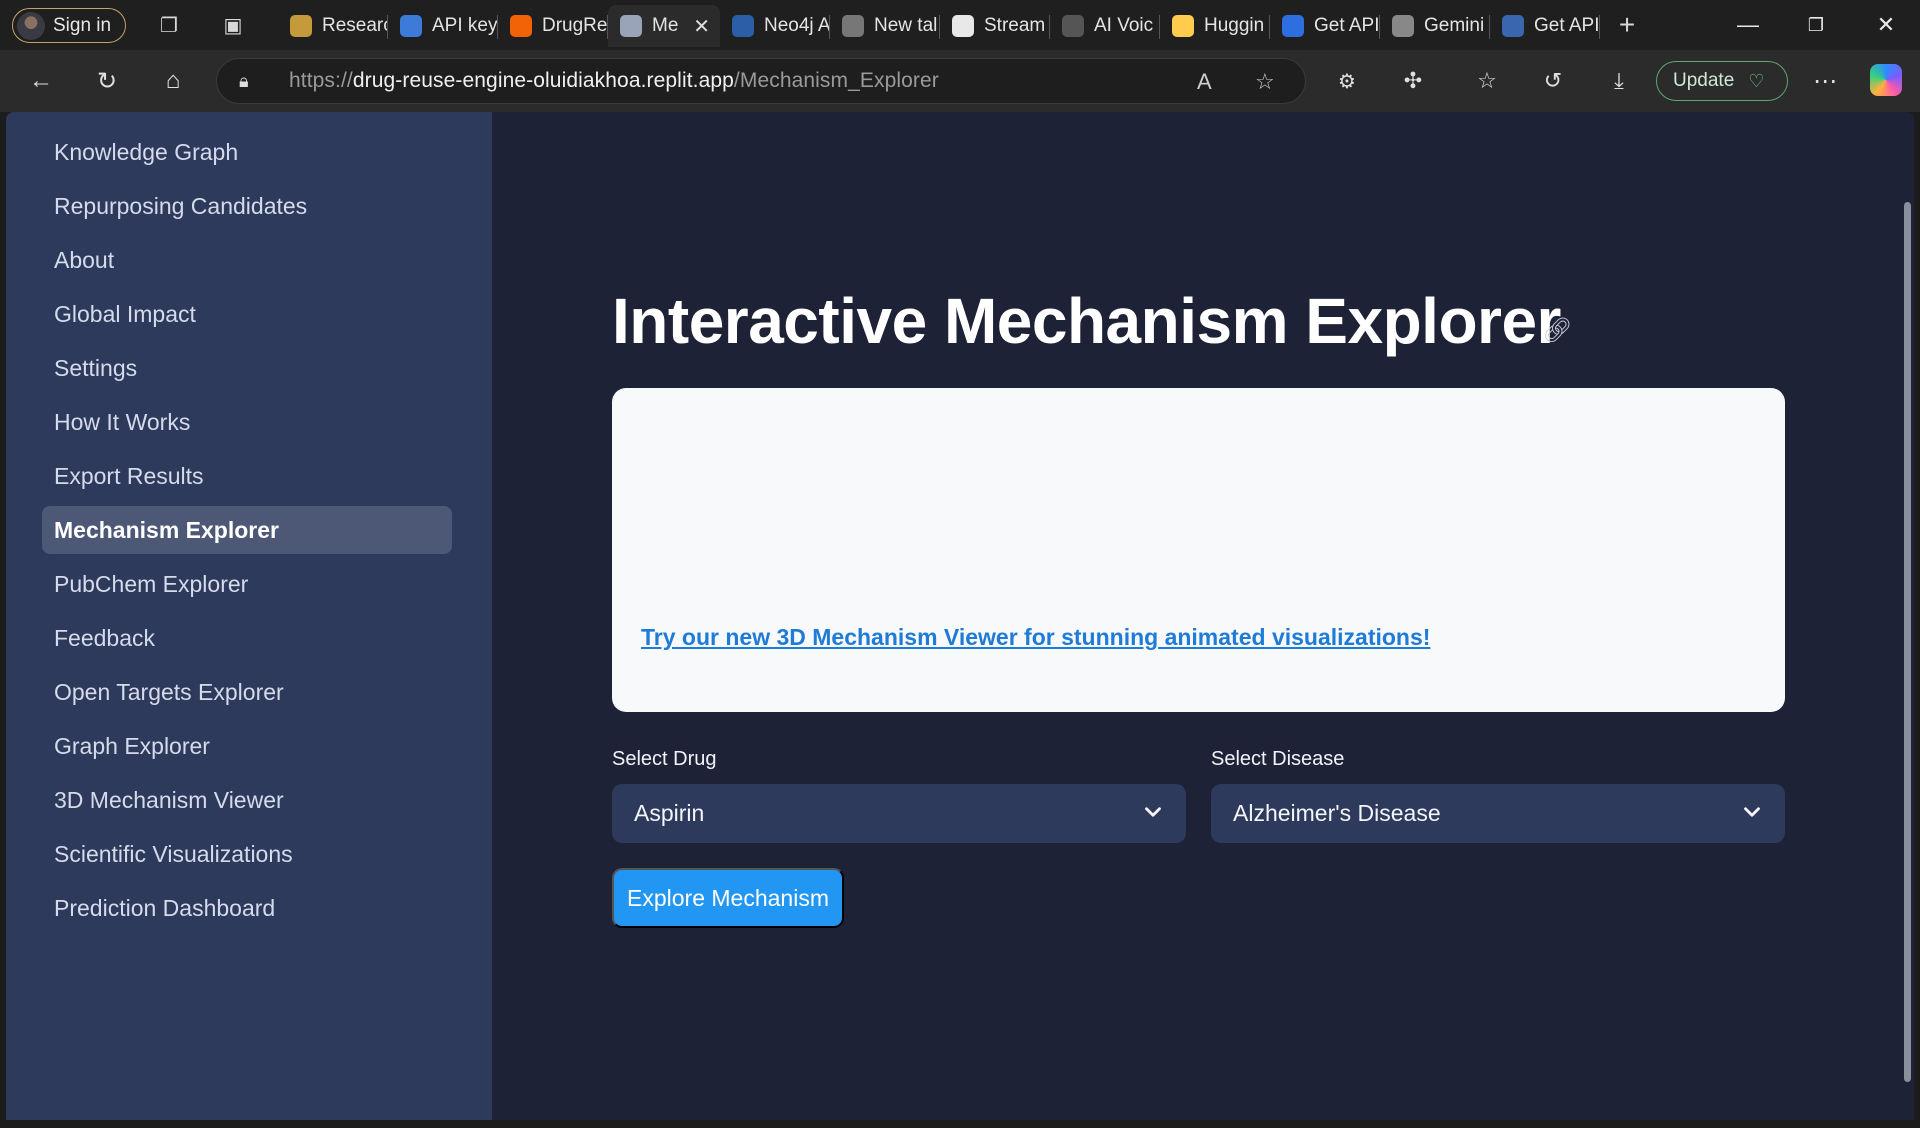  I want to click on browser-tab-label: AI Voic, so click(1124, 25).